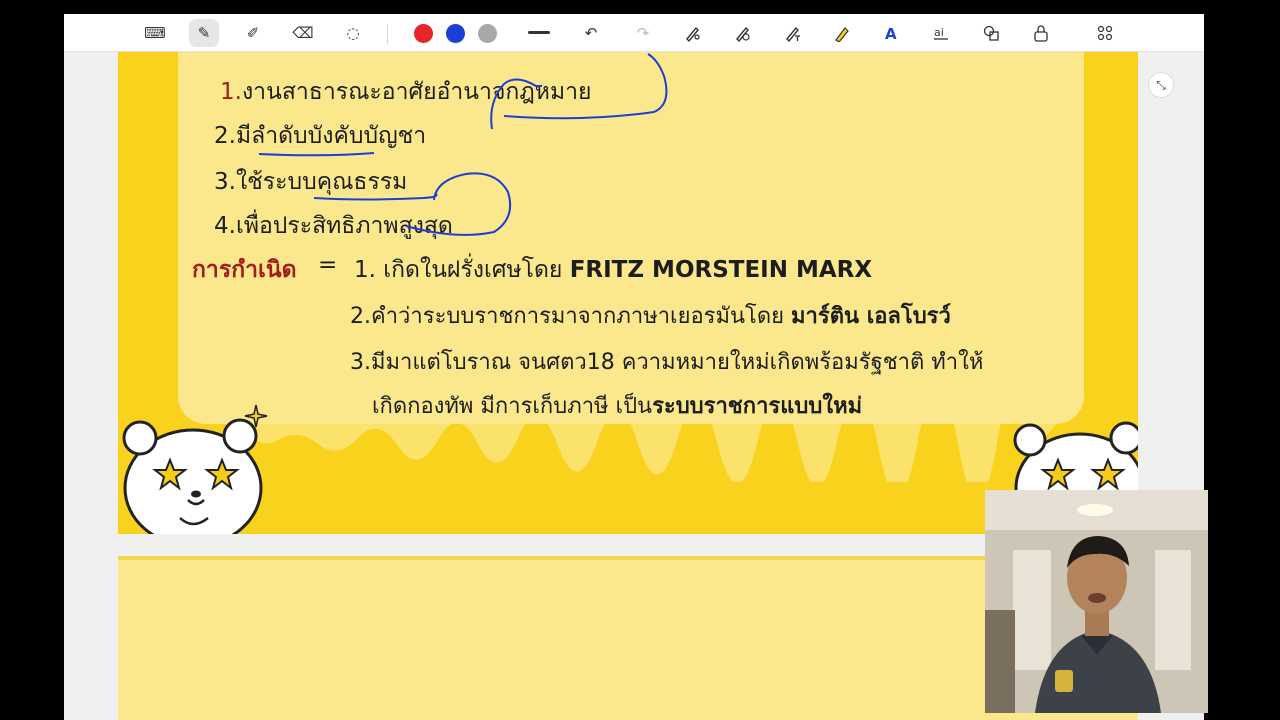 The width and height of the screenshot is (1280, 720). Describe the element at coordinates (423, 33) in the screenshot. I see `color-red-swatch` at that location.